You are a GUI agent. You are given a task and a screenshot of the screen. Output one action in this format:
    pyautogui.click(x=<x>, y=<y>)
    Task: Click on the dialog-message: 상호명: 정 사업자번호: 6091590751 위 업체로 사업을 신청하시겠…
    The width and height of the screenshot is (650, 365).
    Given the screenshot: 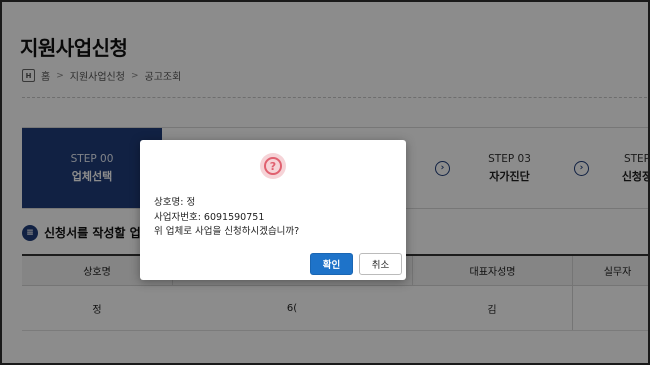 What is the action you would take?
    pyautogui.click(x=226, y=218)
    